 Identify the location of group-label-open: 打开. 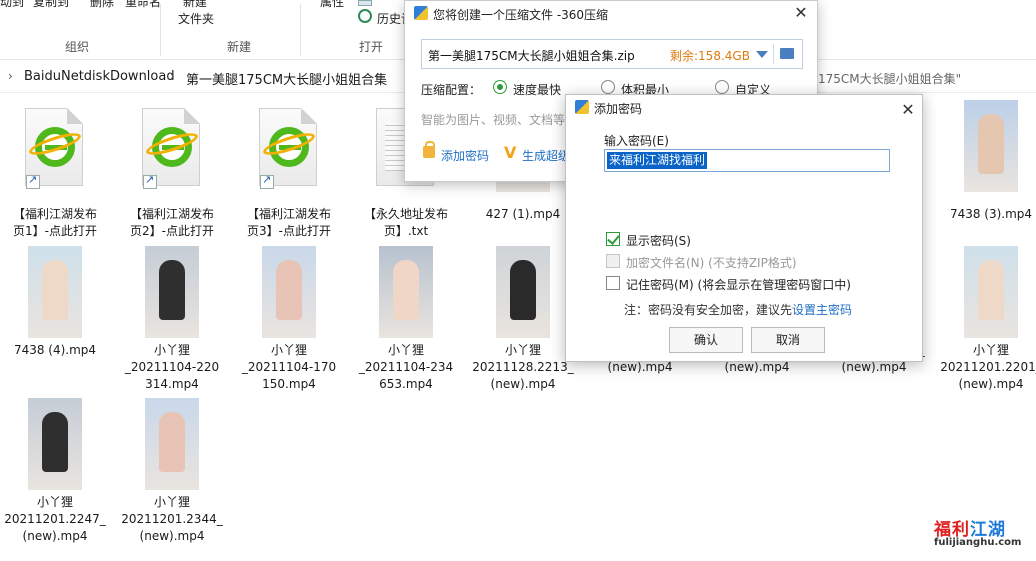
(371, 47).